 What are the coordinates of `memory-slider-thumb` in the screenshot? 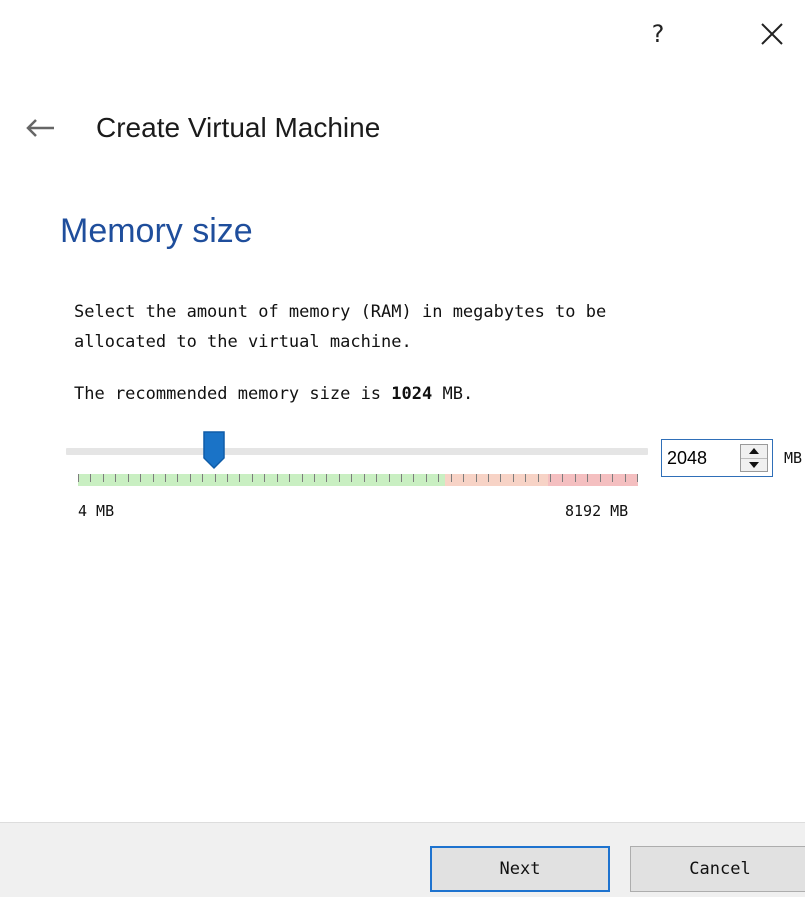 It's located at (214, 450).